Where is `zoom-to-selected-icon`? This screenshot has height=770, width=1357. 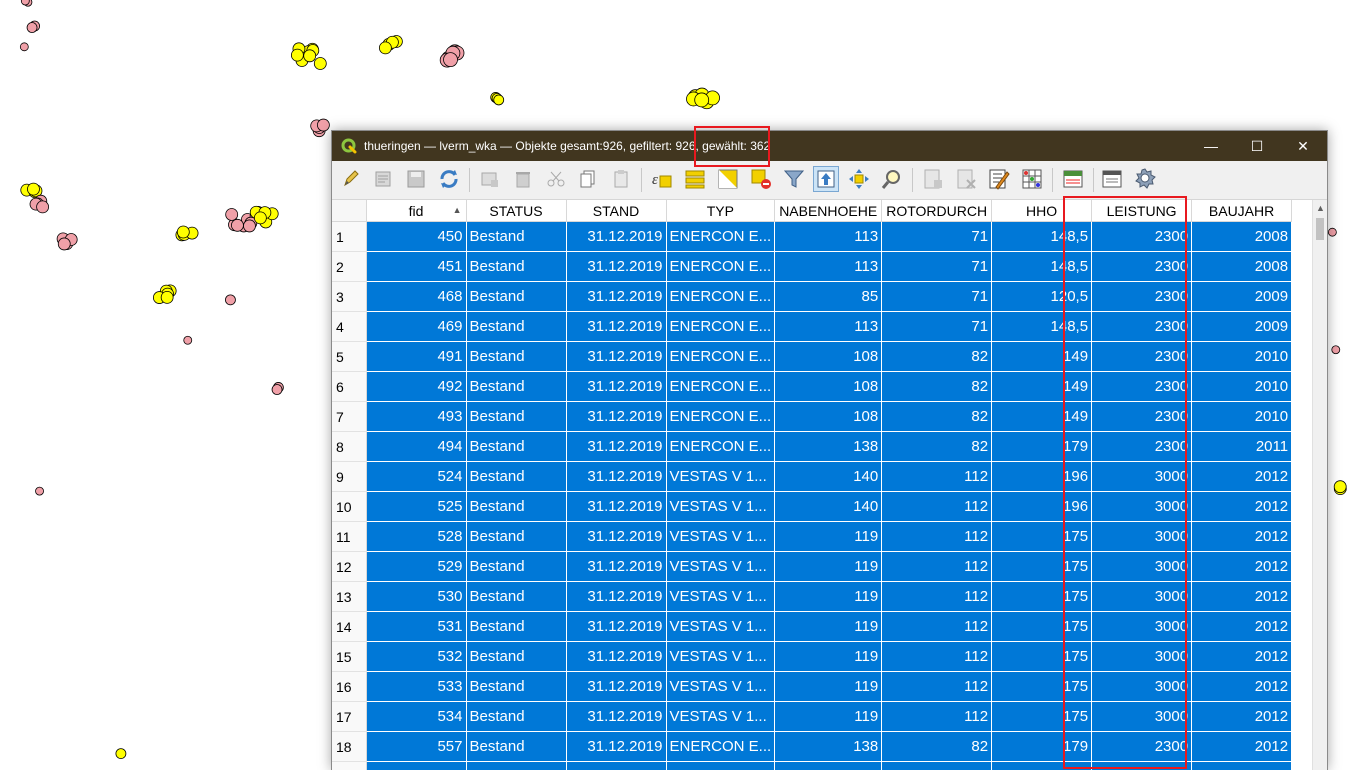
zoom-to-selected-icon is located at coordinates (892, 179).